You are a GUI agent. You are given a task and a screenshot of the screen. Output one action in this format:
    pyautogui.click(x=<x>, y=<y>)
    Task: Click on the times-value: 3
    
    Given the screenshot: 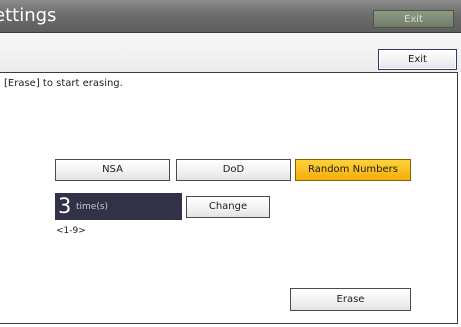 What is the action you would take?
    pyautogui.click(x=65, y=206)
    